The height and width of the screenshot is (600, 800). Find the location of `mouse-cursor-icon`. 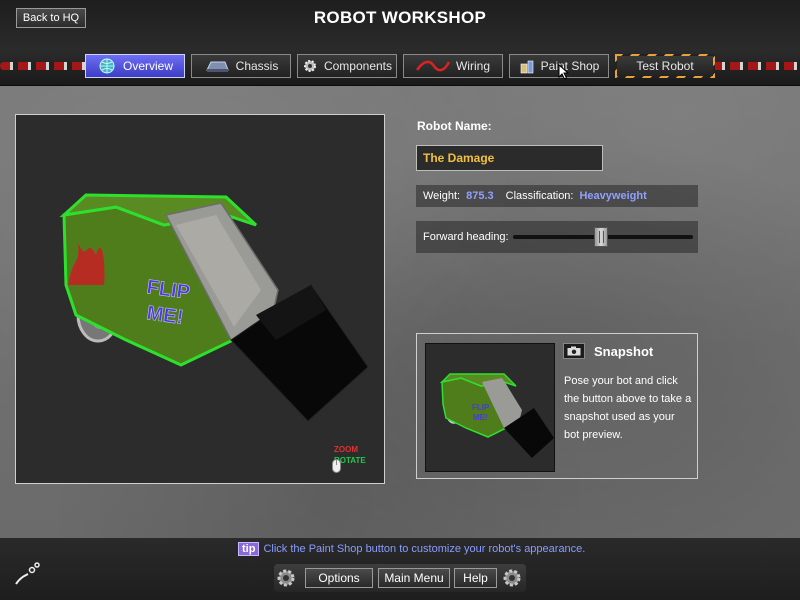

mouse-cursor-icon is located at coordinates (564, 72).